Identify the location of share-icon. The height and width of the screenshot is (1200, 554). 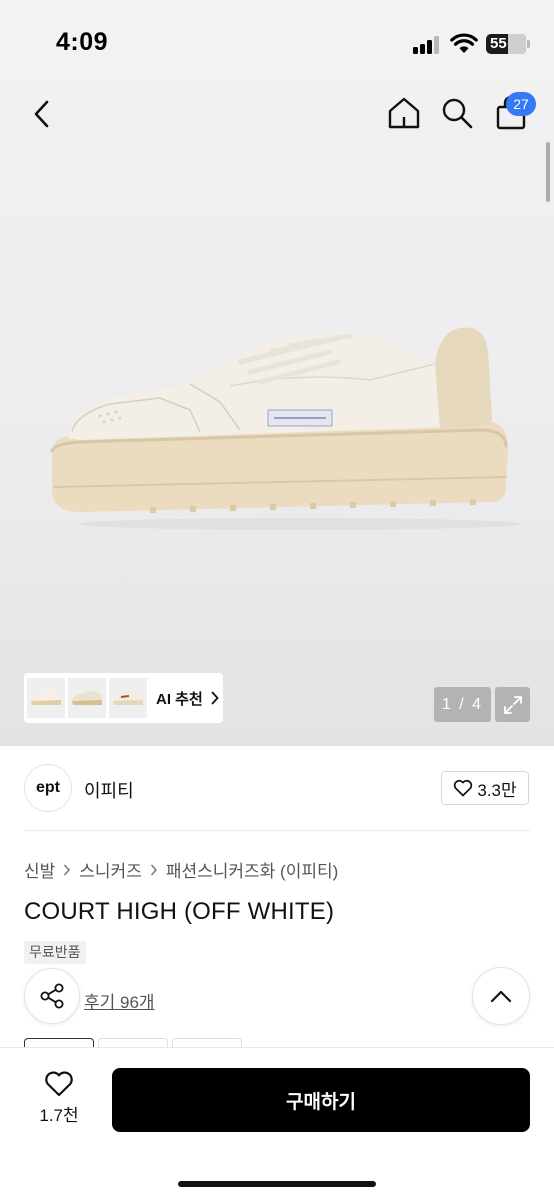
(52, 996).